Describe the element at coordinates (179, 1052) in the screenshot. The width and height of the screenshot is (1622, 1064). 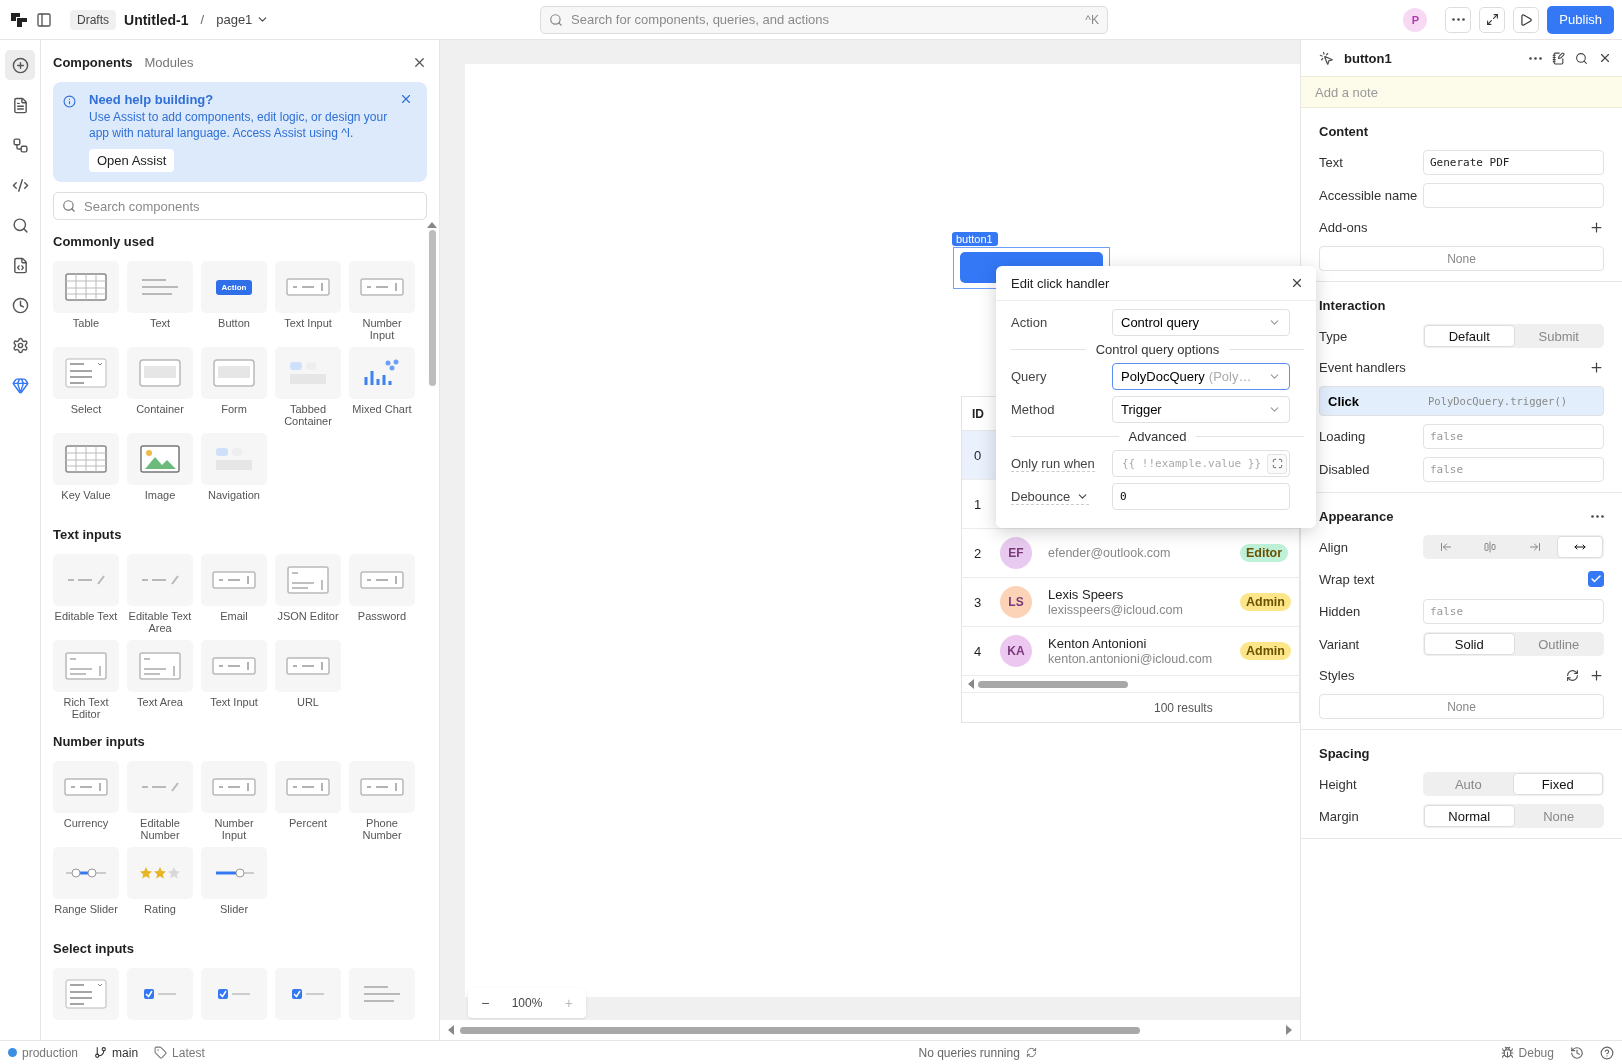
I see `tag-label: Latest` at that location.